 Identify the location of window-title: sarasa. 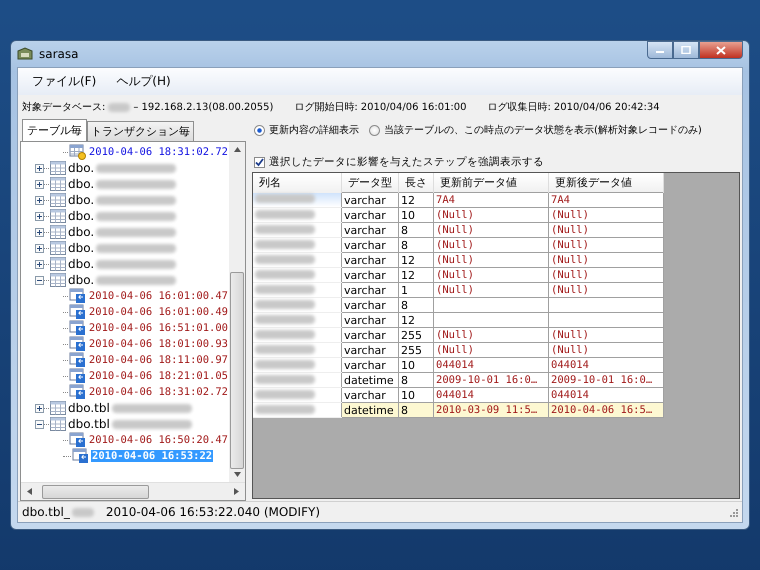
(58, 54).